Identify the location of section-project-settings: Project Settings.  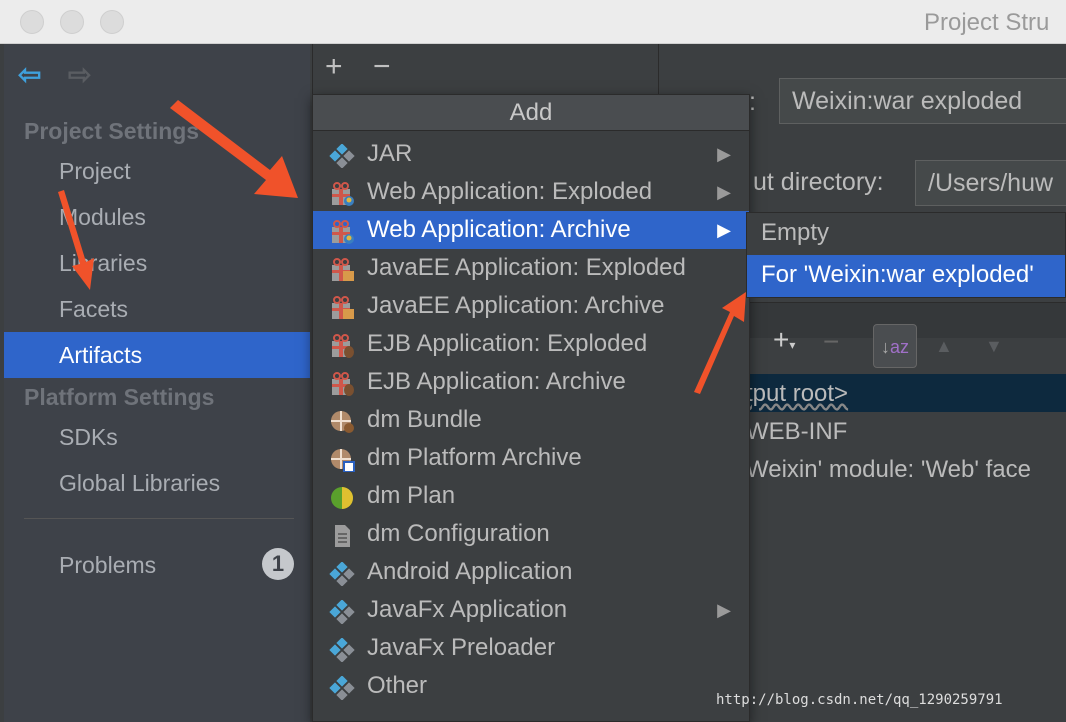
(112, 131).